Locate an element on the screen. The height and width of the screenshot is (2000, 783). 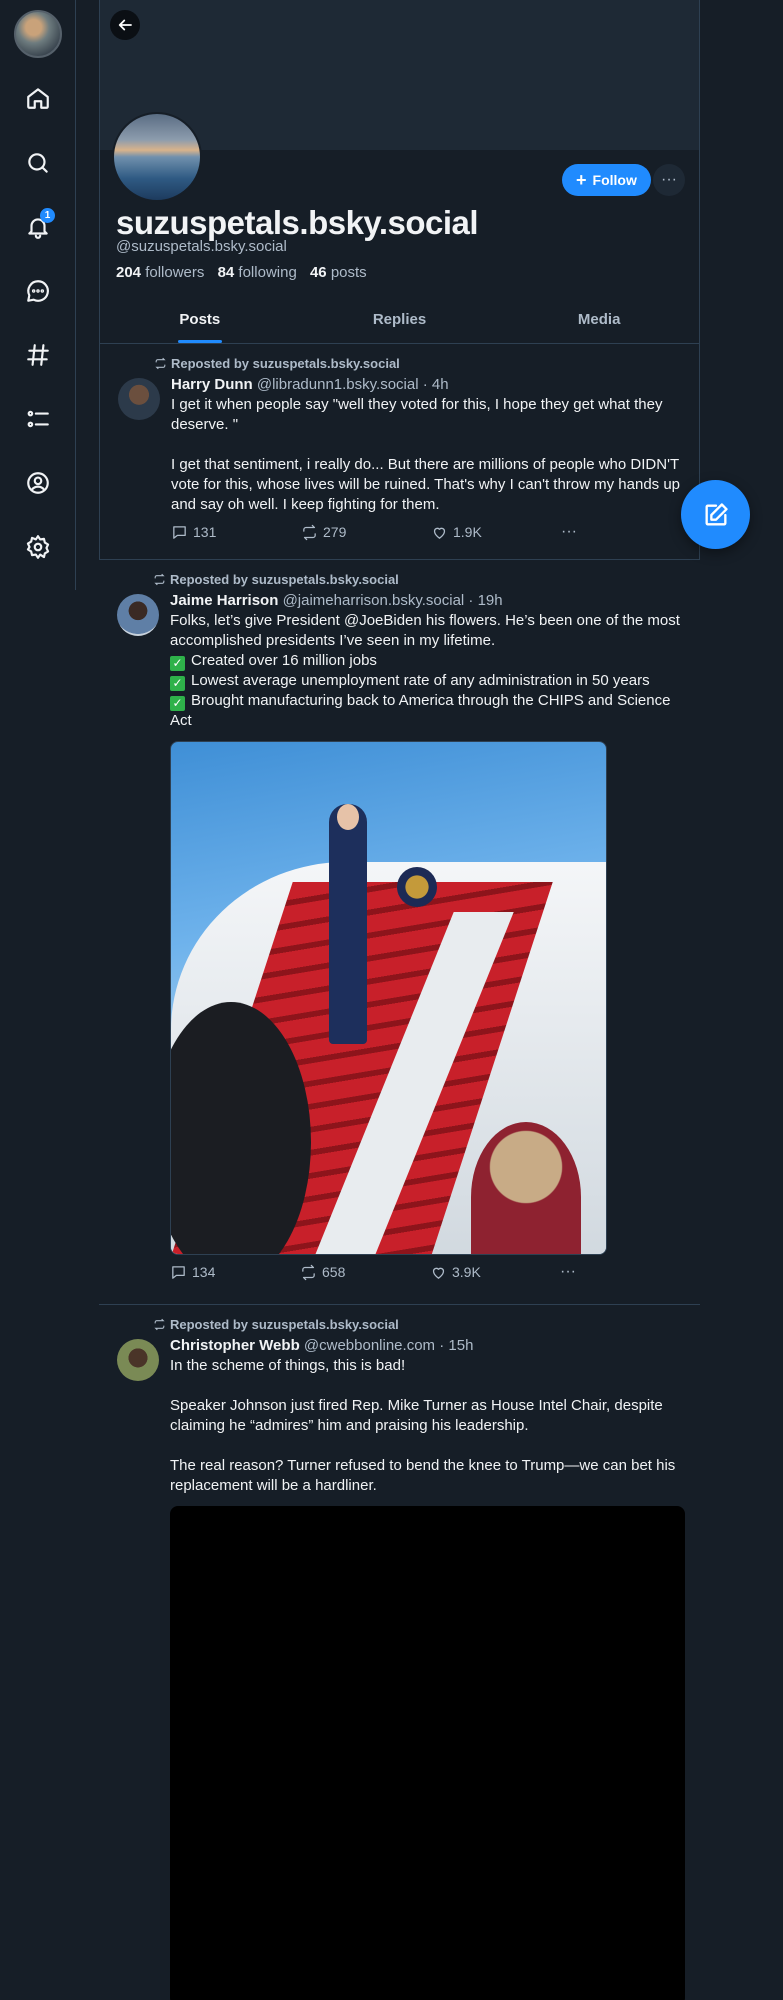
post-actions: 131 279 1.9K ··· is located at coordinates (427, 532).